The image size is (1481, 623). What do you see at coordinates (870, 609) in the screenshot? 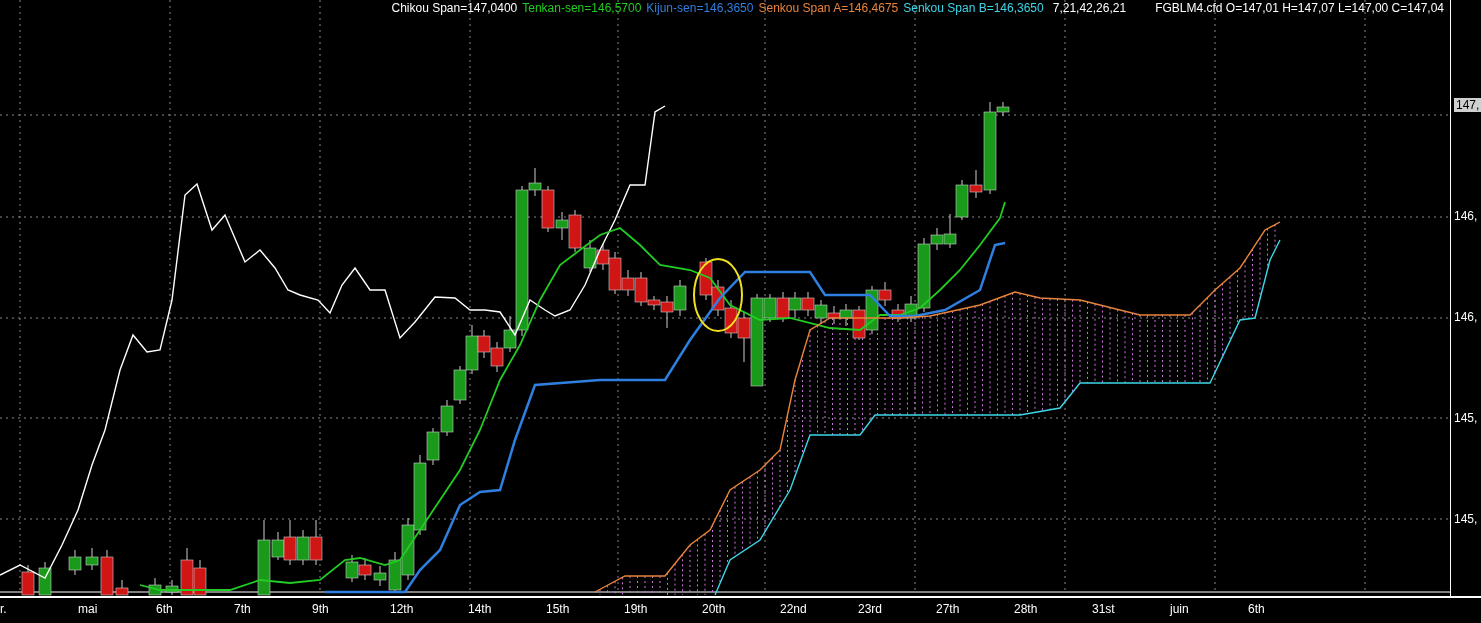
I see `axis-label: 23rd` at bounding box center [870, 609].